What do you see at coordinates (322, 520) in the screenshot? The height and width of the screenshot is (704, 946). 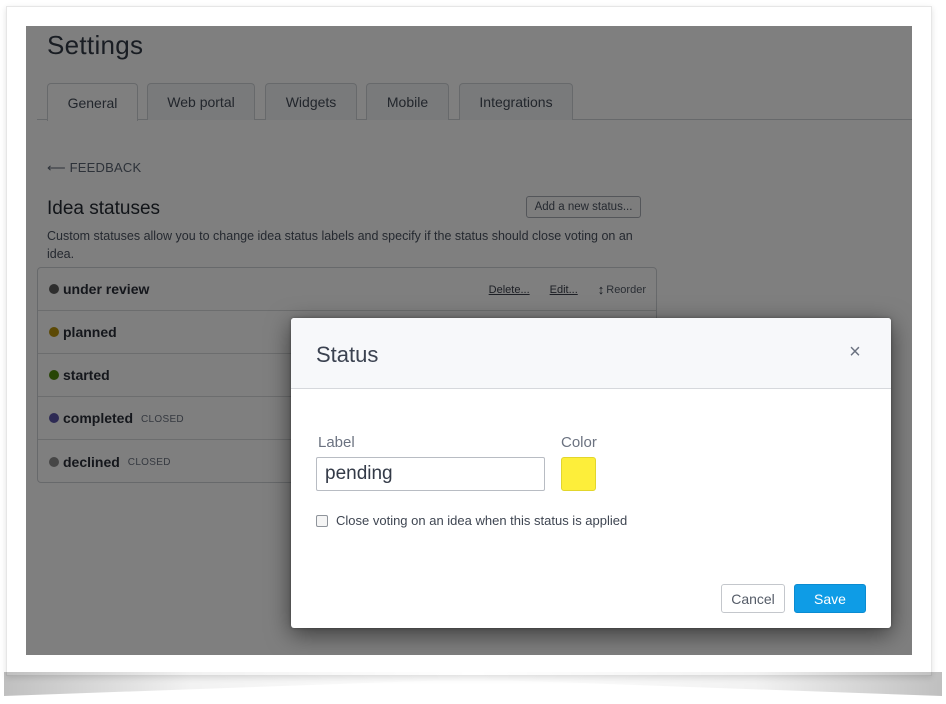 I see `close-voting-checkbox` at bounding box center [322, 520].